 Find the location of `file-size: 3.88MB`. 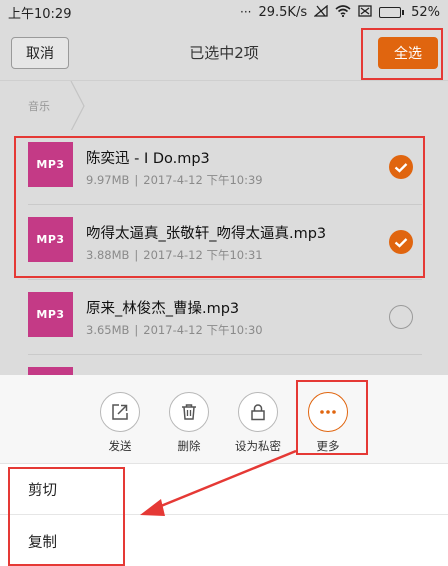

file-size: 3.88MB is located at coordinates (108, 255).